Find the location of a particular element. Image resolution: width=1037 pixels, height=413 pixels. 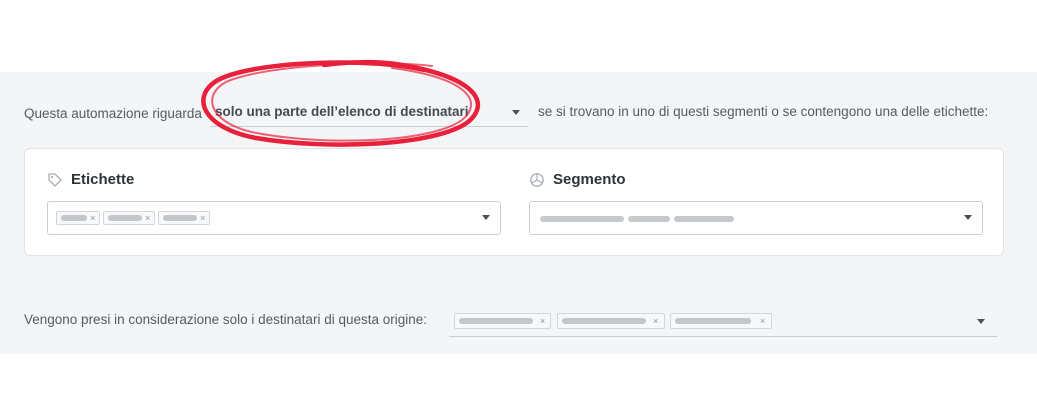

scope-intro-text: Questa automazione riguarda is located at coordinates (113, 113).